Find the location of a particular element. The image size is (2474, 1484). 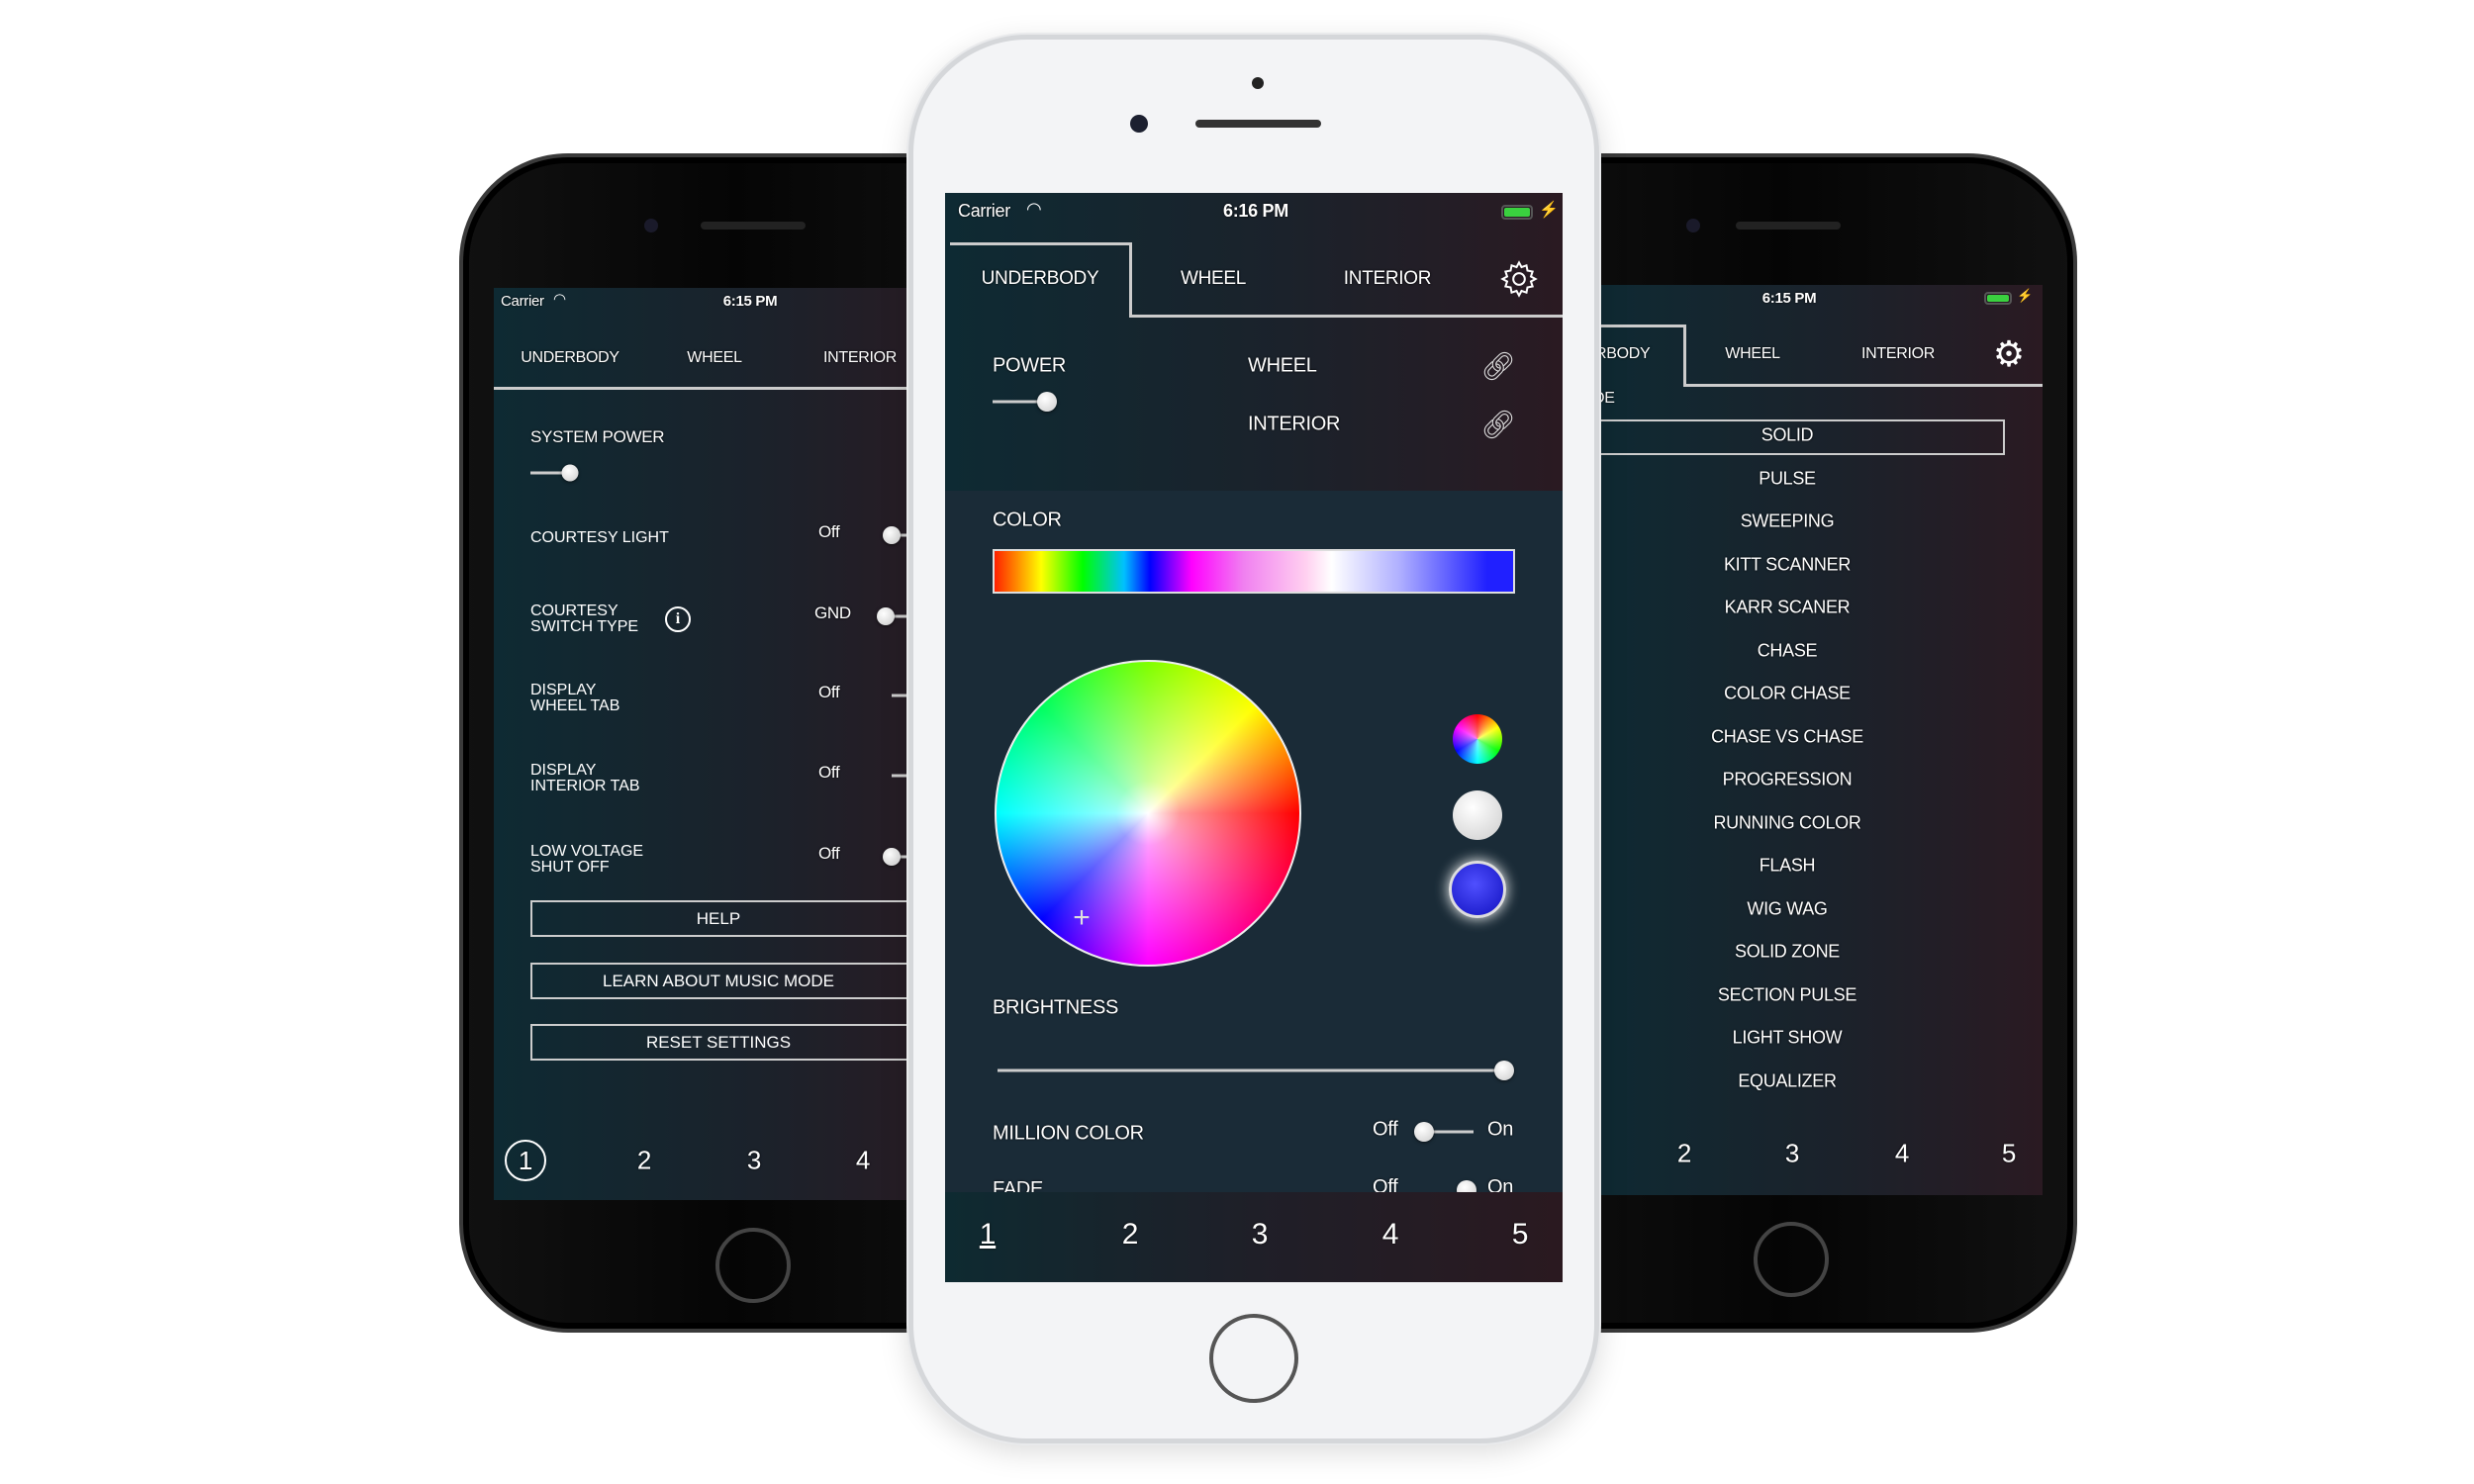

tab-underbody-label: UNDERBODY is located at coordinates (1040, 279).